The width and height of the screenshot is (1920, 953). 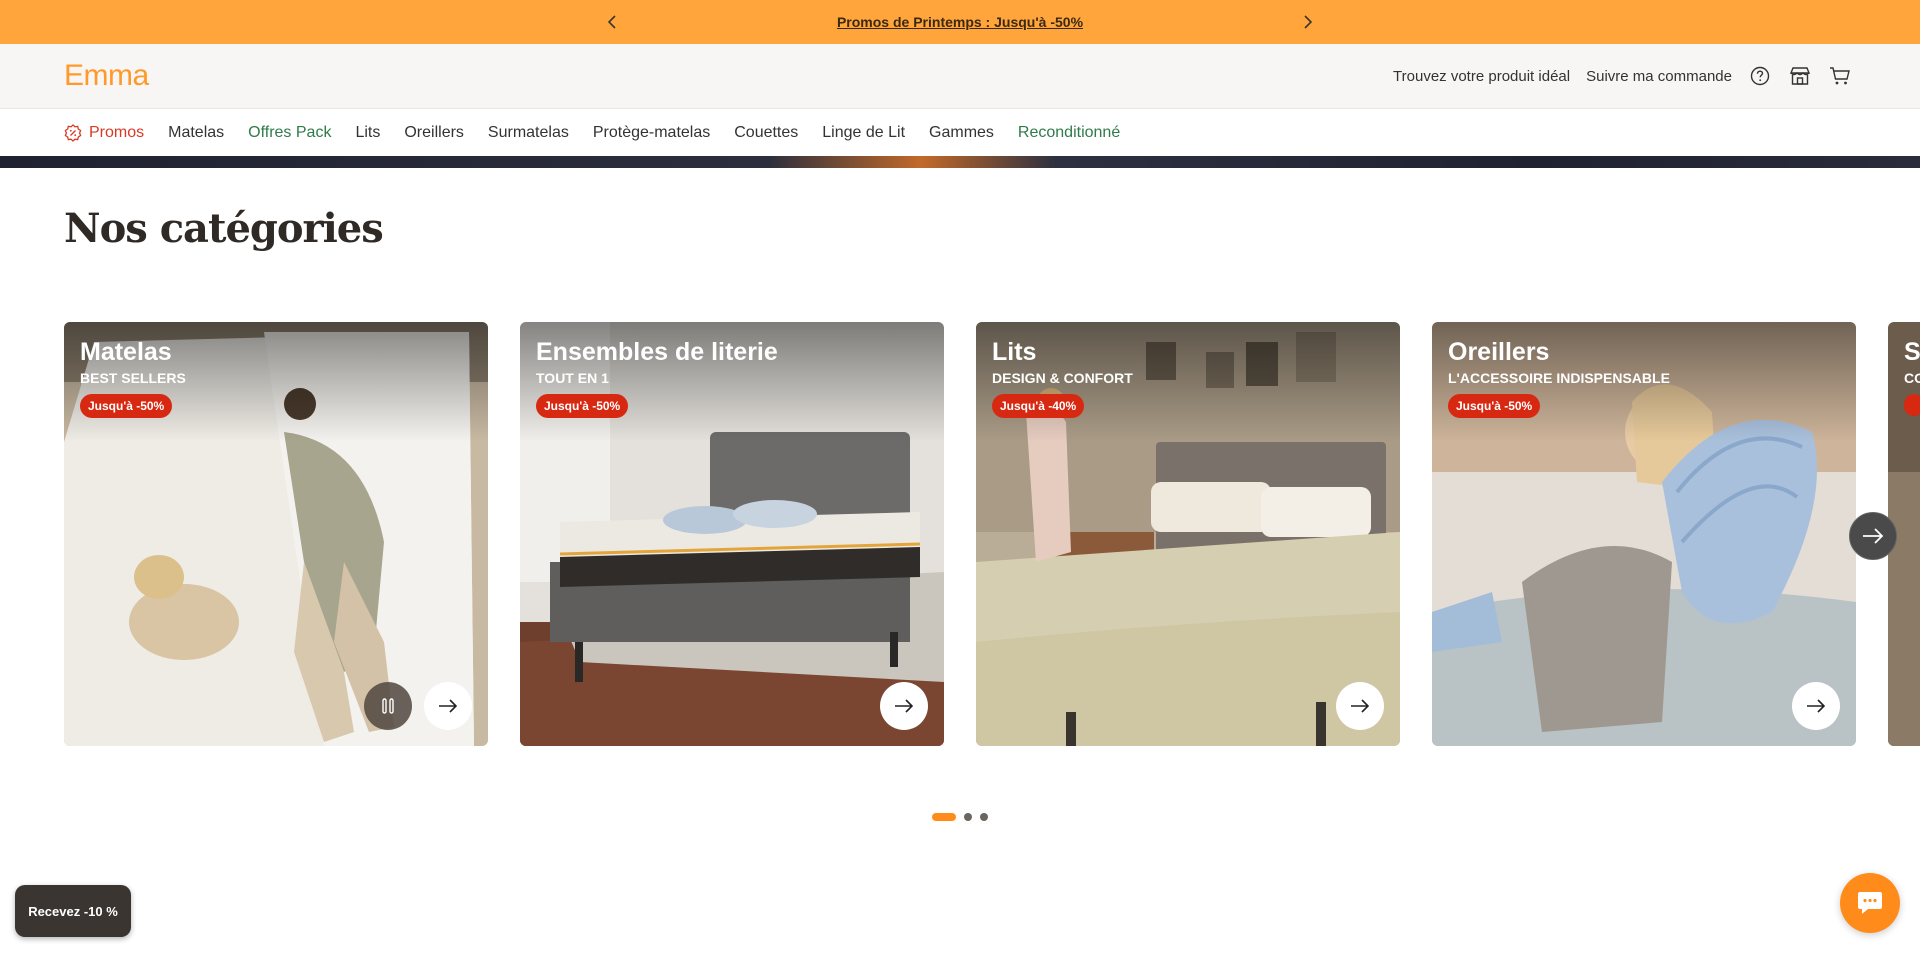 What do you see at coordinates (657, 352) in the screenshot?
I see `card-title: Ensembles de literie` at bounding box center [657, 352].